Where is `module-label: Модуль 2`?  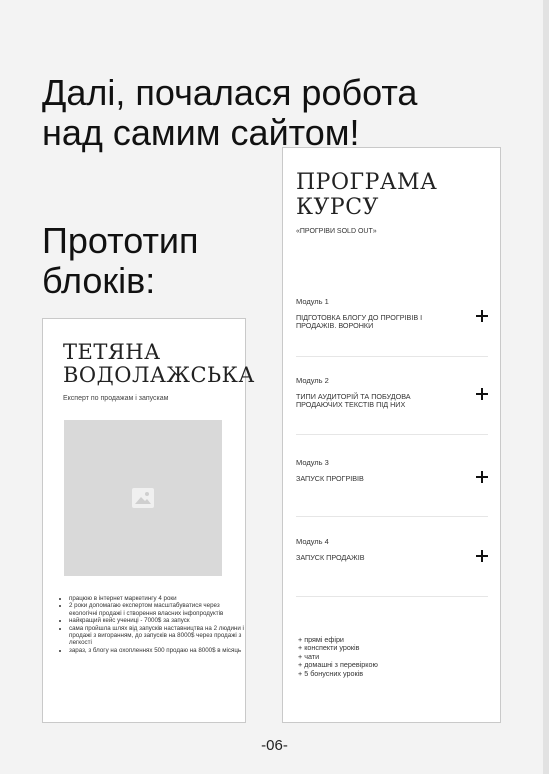 module-label: Модуль 2 is located at coordinates (312, 380).